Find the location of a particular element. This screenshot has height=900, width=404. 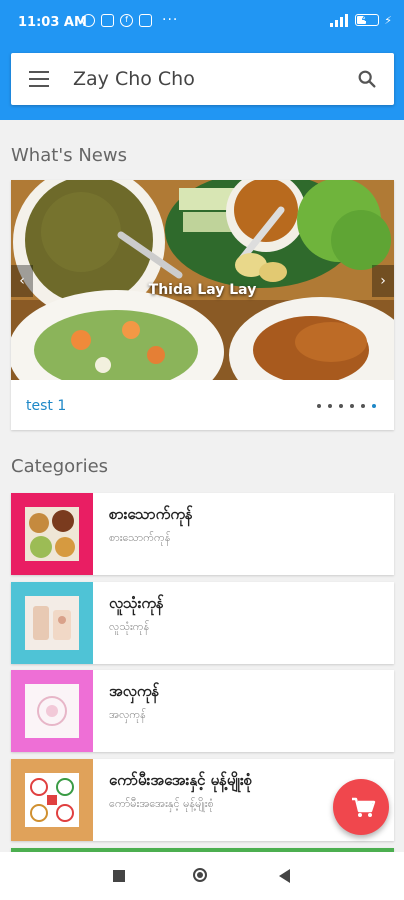

status-time: 11:03 AM is located at coordinates (52, 22).